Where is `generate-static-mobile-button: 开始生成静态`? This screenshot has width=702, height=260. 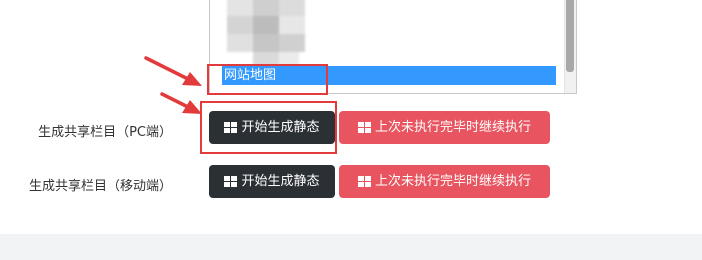
generate-static-mobile-button: 开始生成静态 is located at coordinates (272, 181).